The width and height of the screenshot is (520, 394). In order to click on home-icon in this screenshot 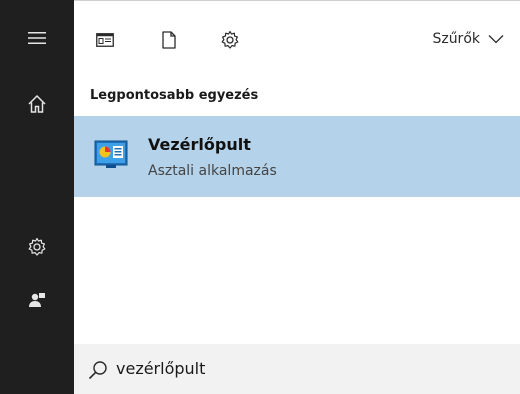, I will do `click(37, 103)`.